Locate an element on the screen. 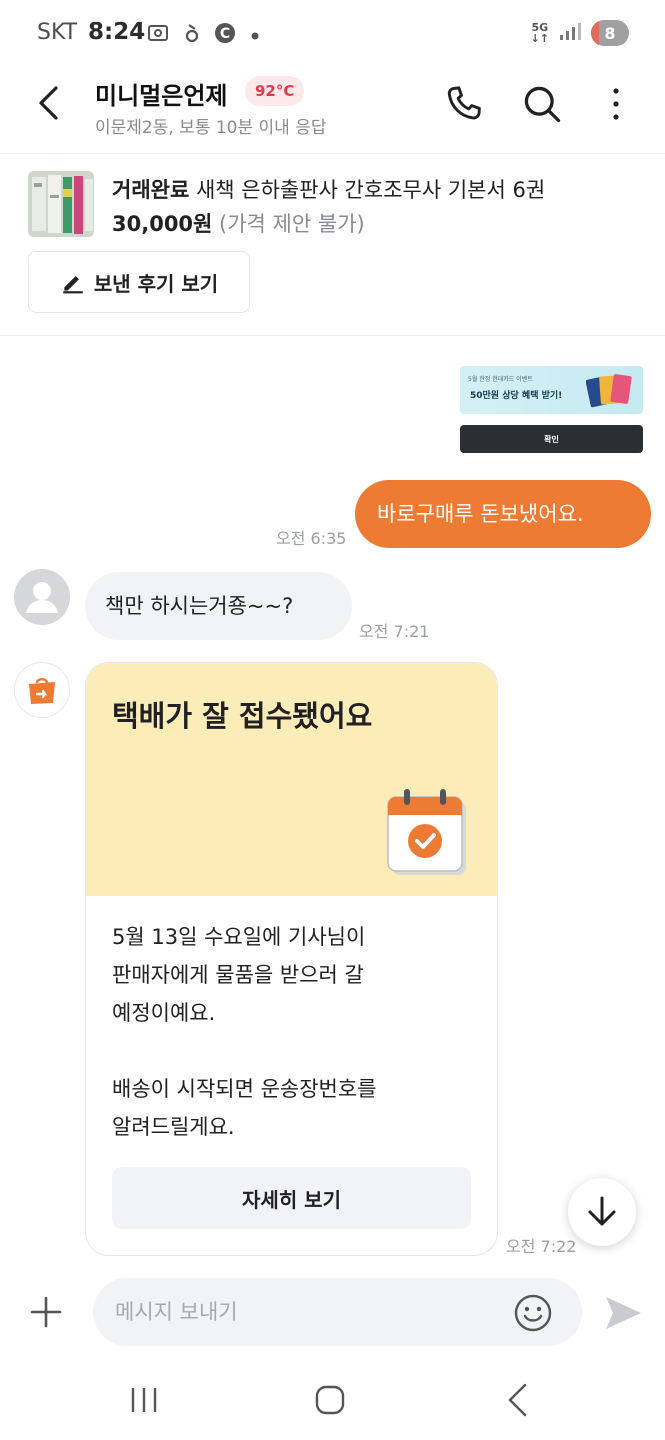 This screenshot has width=665, height=1440. back-button is located at coordinates (50, 103).